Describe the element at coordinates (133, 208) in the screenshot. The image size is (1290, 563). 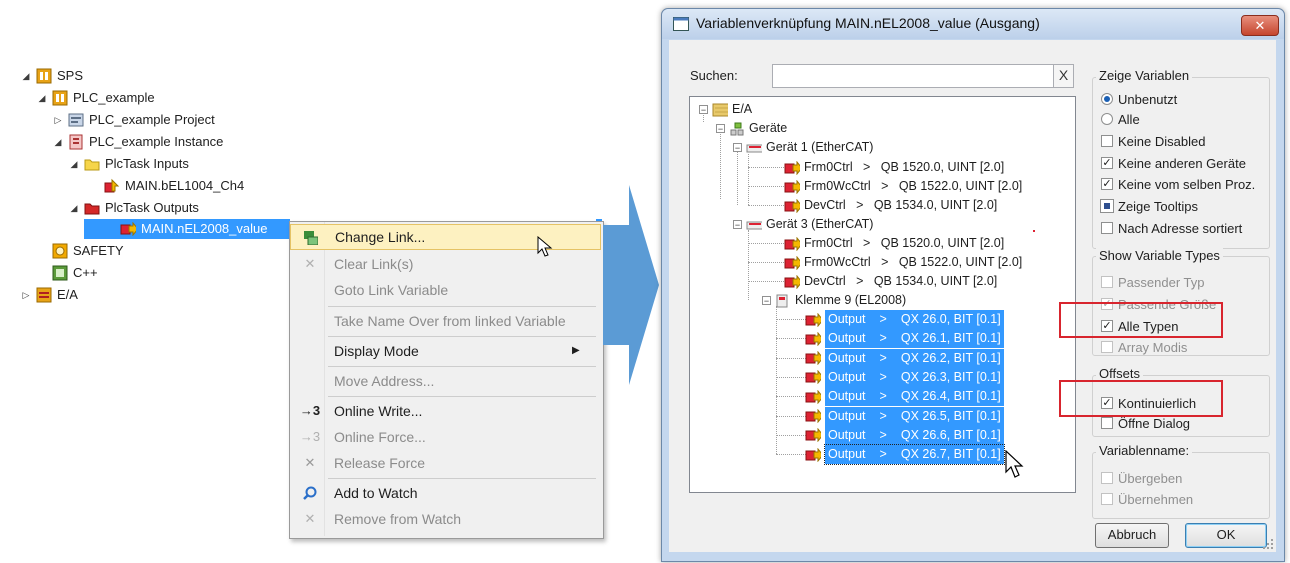
I see `tree-item-plctask-outputs: ◢ PlcTask Outputs` at that location.